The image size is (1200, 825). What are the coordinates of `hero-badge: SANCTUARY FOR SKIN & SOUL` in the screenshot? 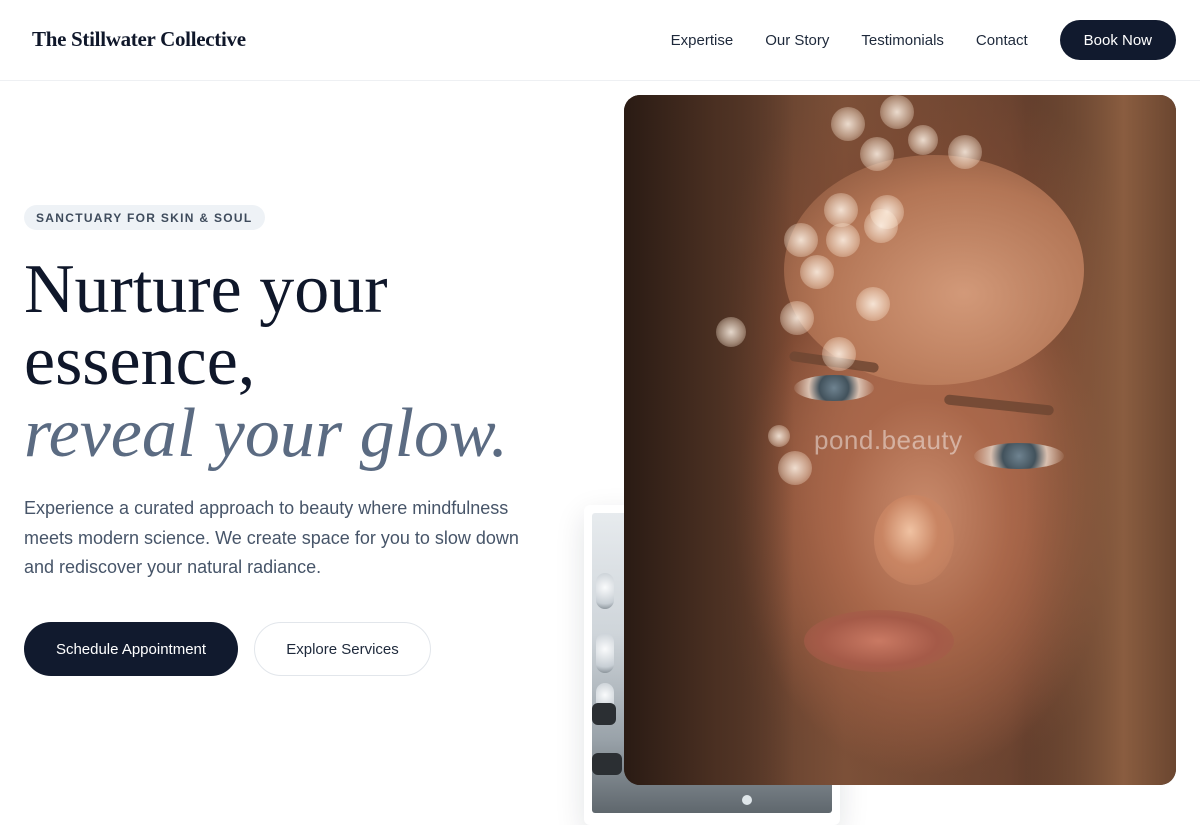 It's located at (144, 217).